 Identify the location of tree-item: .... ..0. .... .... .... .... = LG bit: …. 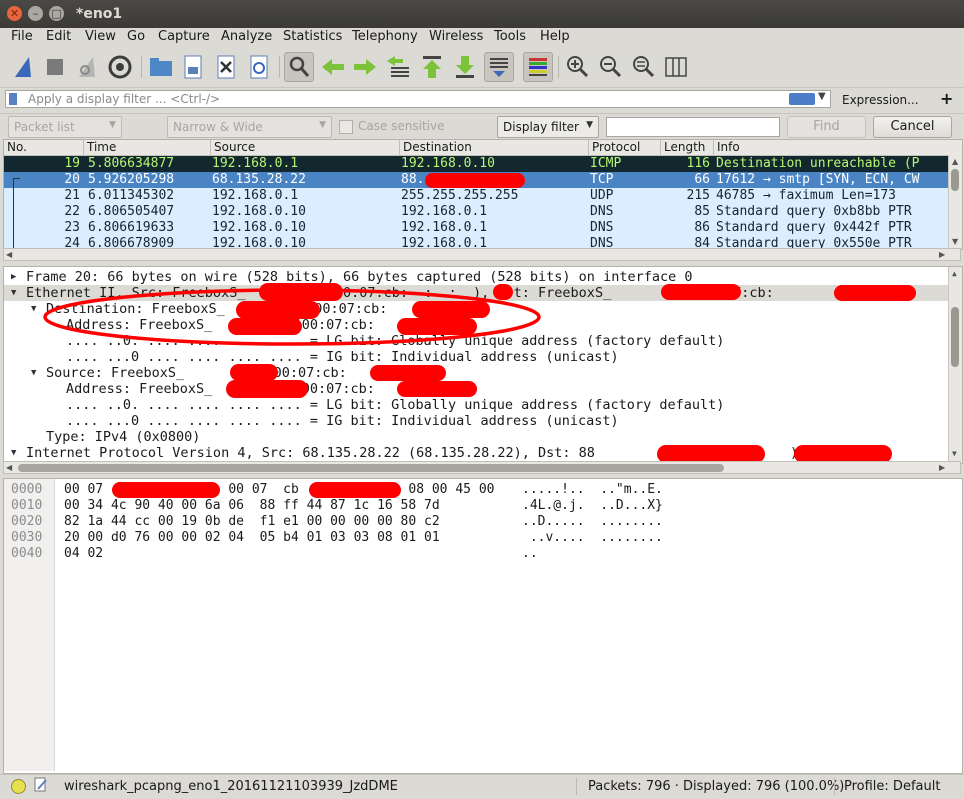
(395, 405).